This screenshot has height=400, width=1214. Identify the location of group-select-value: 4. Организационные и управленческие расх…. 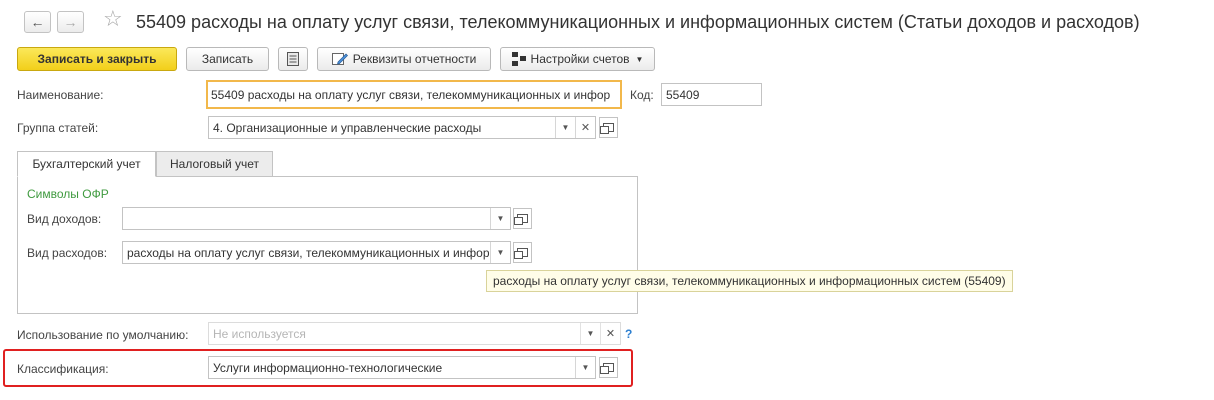
(347, 127).